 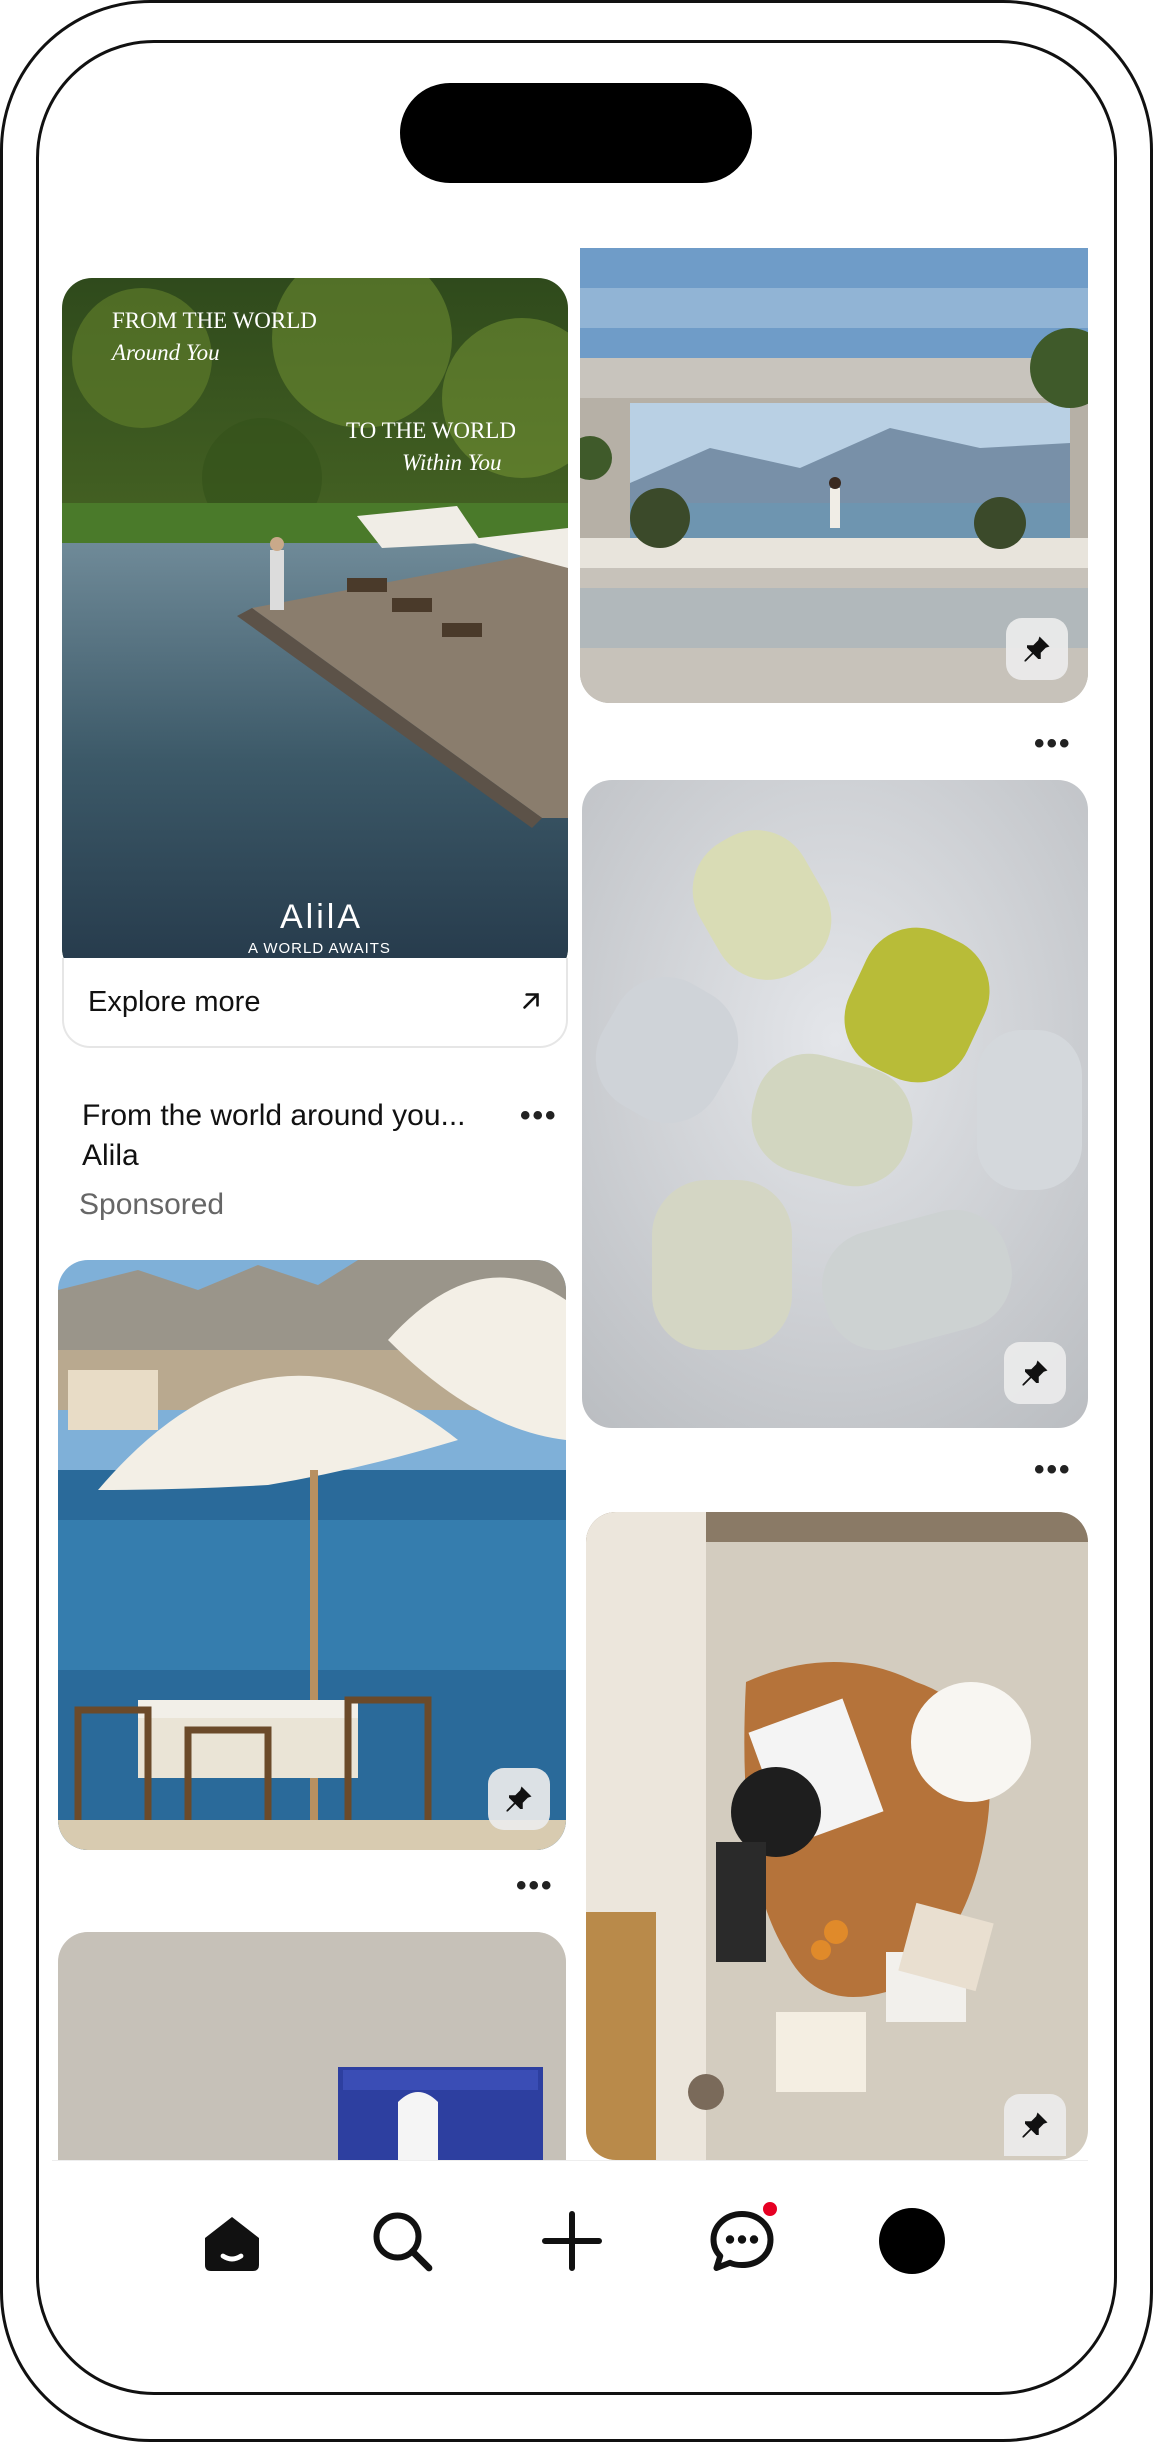 I want to click on notification-dot, so click(x=770, y=2209).